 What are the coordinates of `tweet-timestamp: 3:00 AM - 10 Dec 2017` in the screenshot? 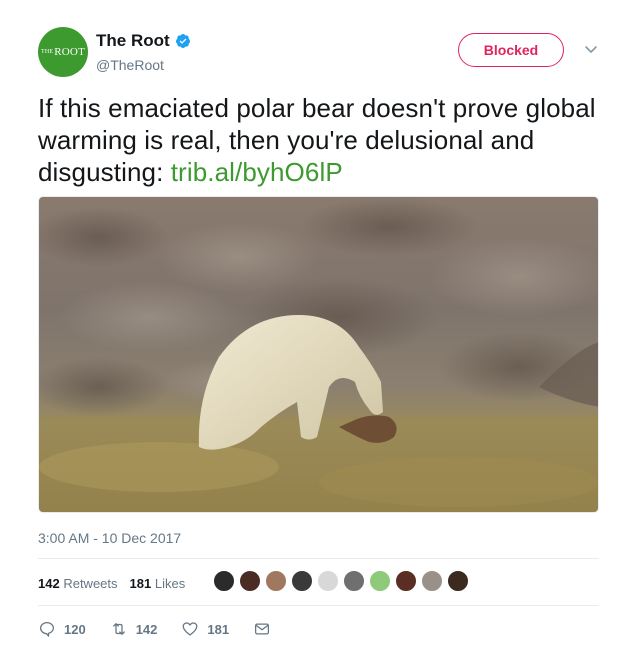 It's located at (109, 538).